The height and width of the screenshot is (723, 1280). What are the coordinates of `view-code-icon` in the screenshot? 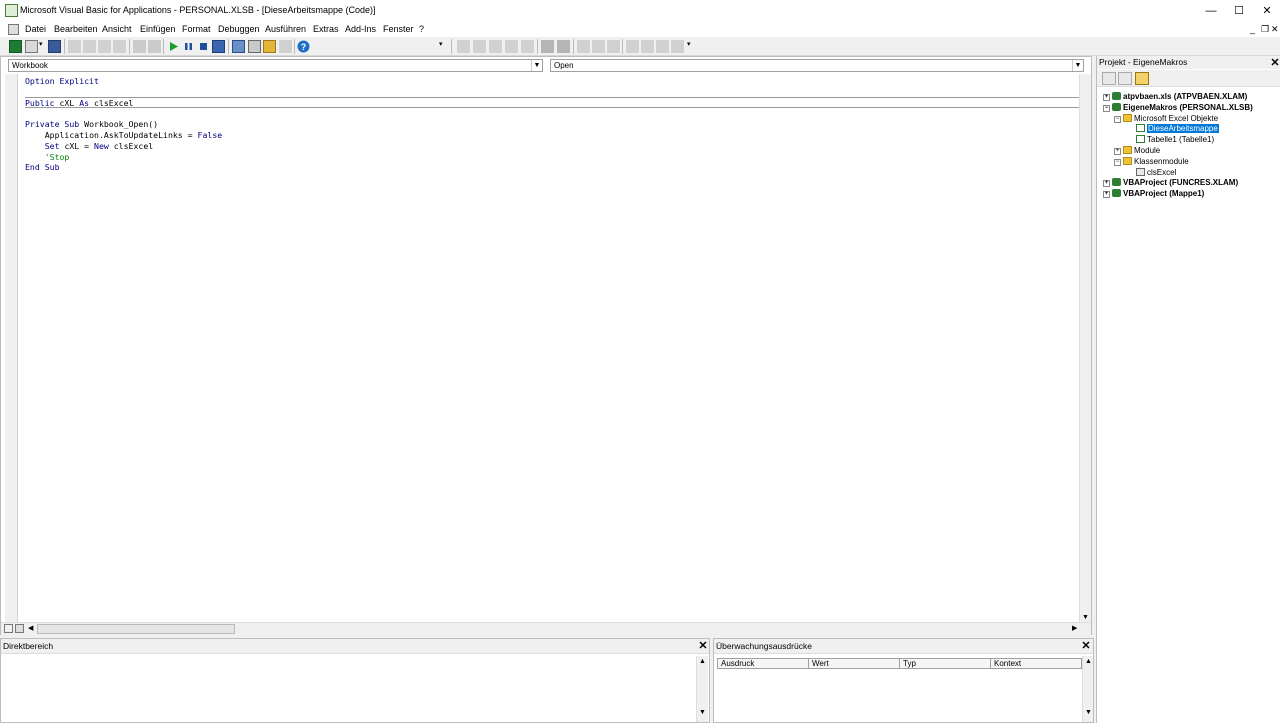 It's located at (1109, 78).